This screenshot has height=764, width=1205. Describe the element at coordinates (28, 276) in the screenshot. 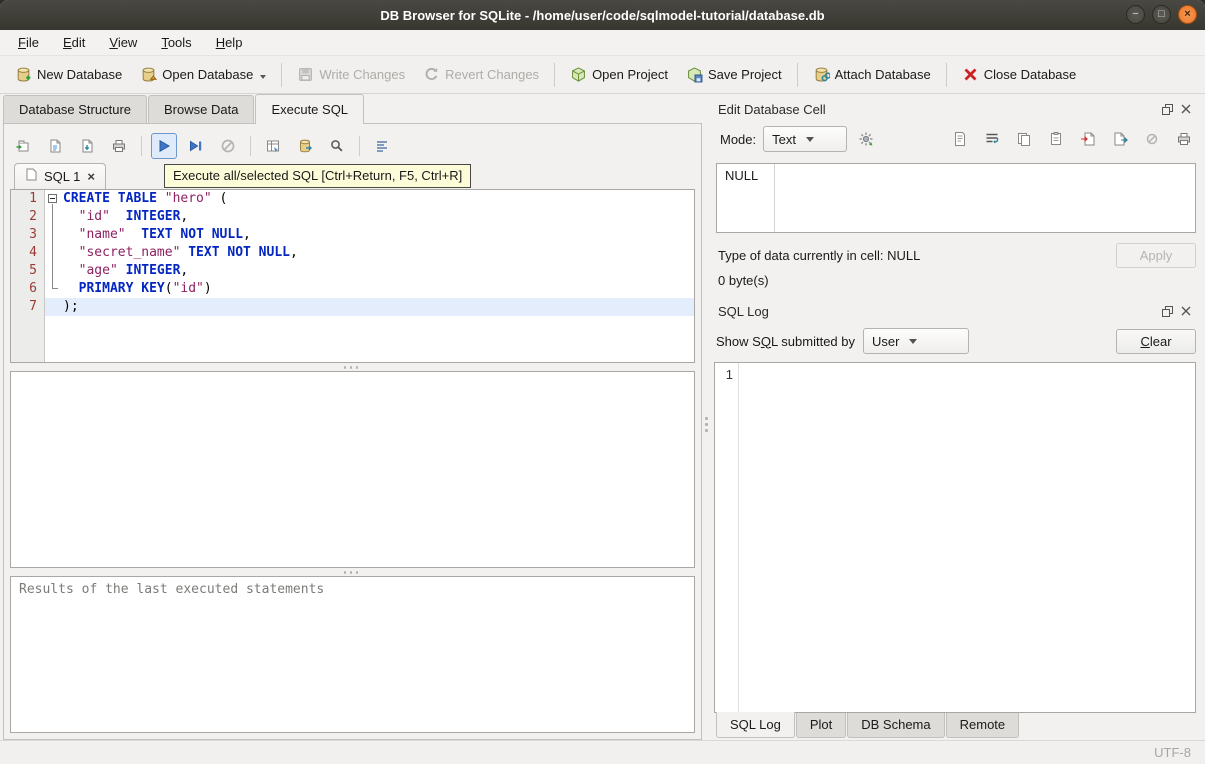

I see `line-number-gutter: 1 2 3 4 5 6 7` at that location.